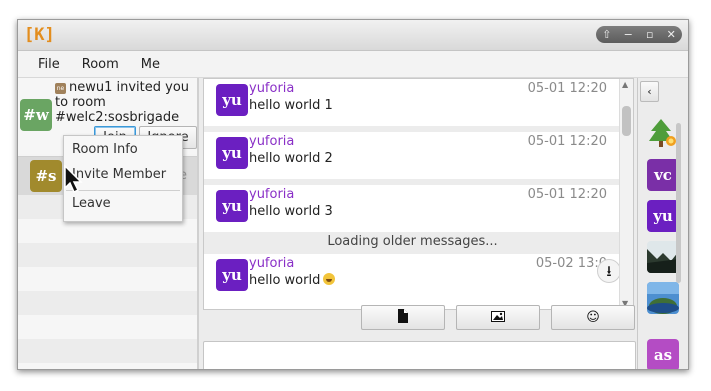 The image size is (711, 391). I want to click on landscape-avatar-icon, so click(663, 257).